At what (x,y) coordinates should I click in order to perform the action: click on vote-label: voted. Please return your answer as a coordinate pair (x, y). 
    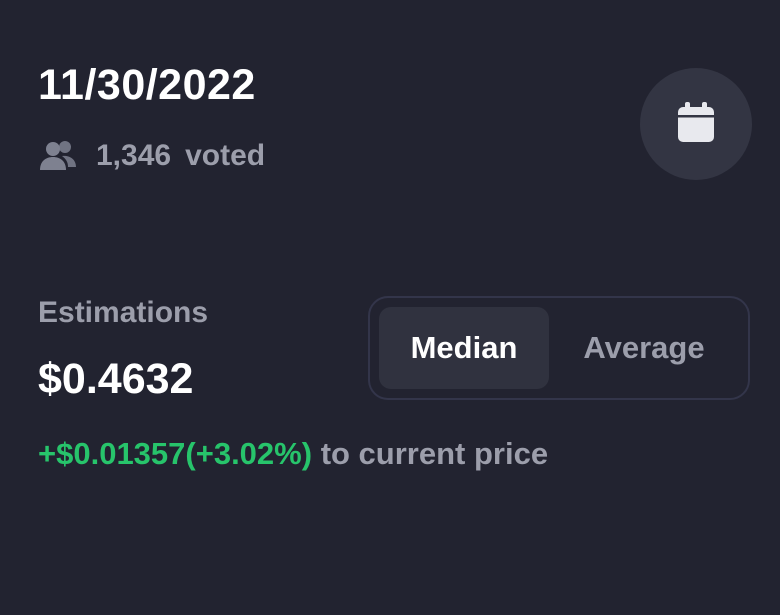
    Looking at the image, I should click on (225, 155).